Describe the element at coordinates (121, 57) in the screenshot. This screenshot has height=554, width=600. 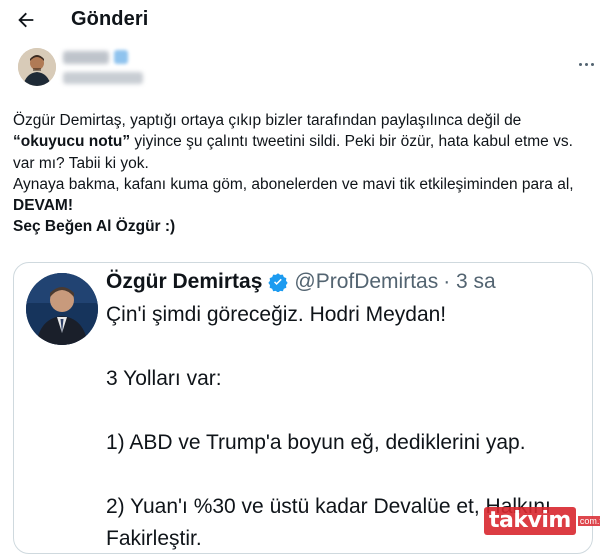
I see `verified-badge-redacted` at that location.